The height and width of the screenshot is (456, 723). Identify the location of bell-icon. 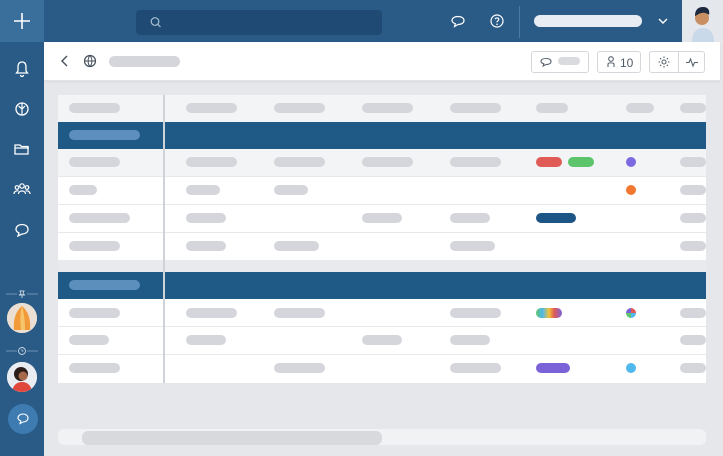
(22, 69).